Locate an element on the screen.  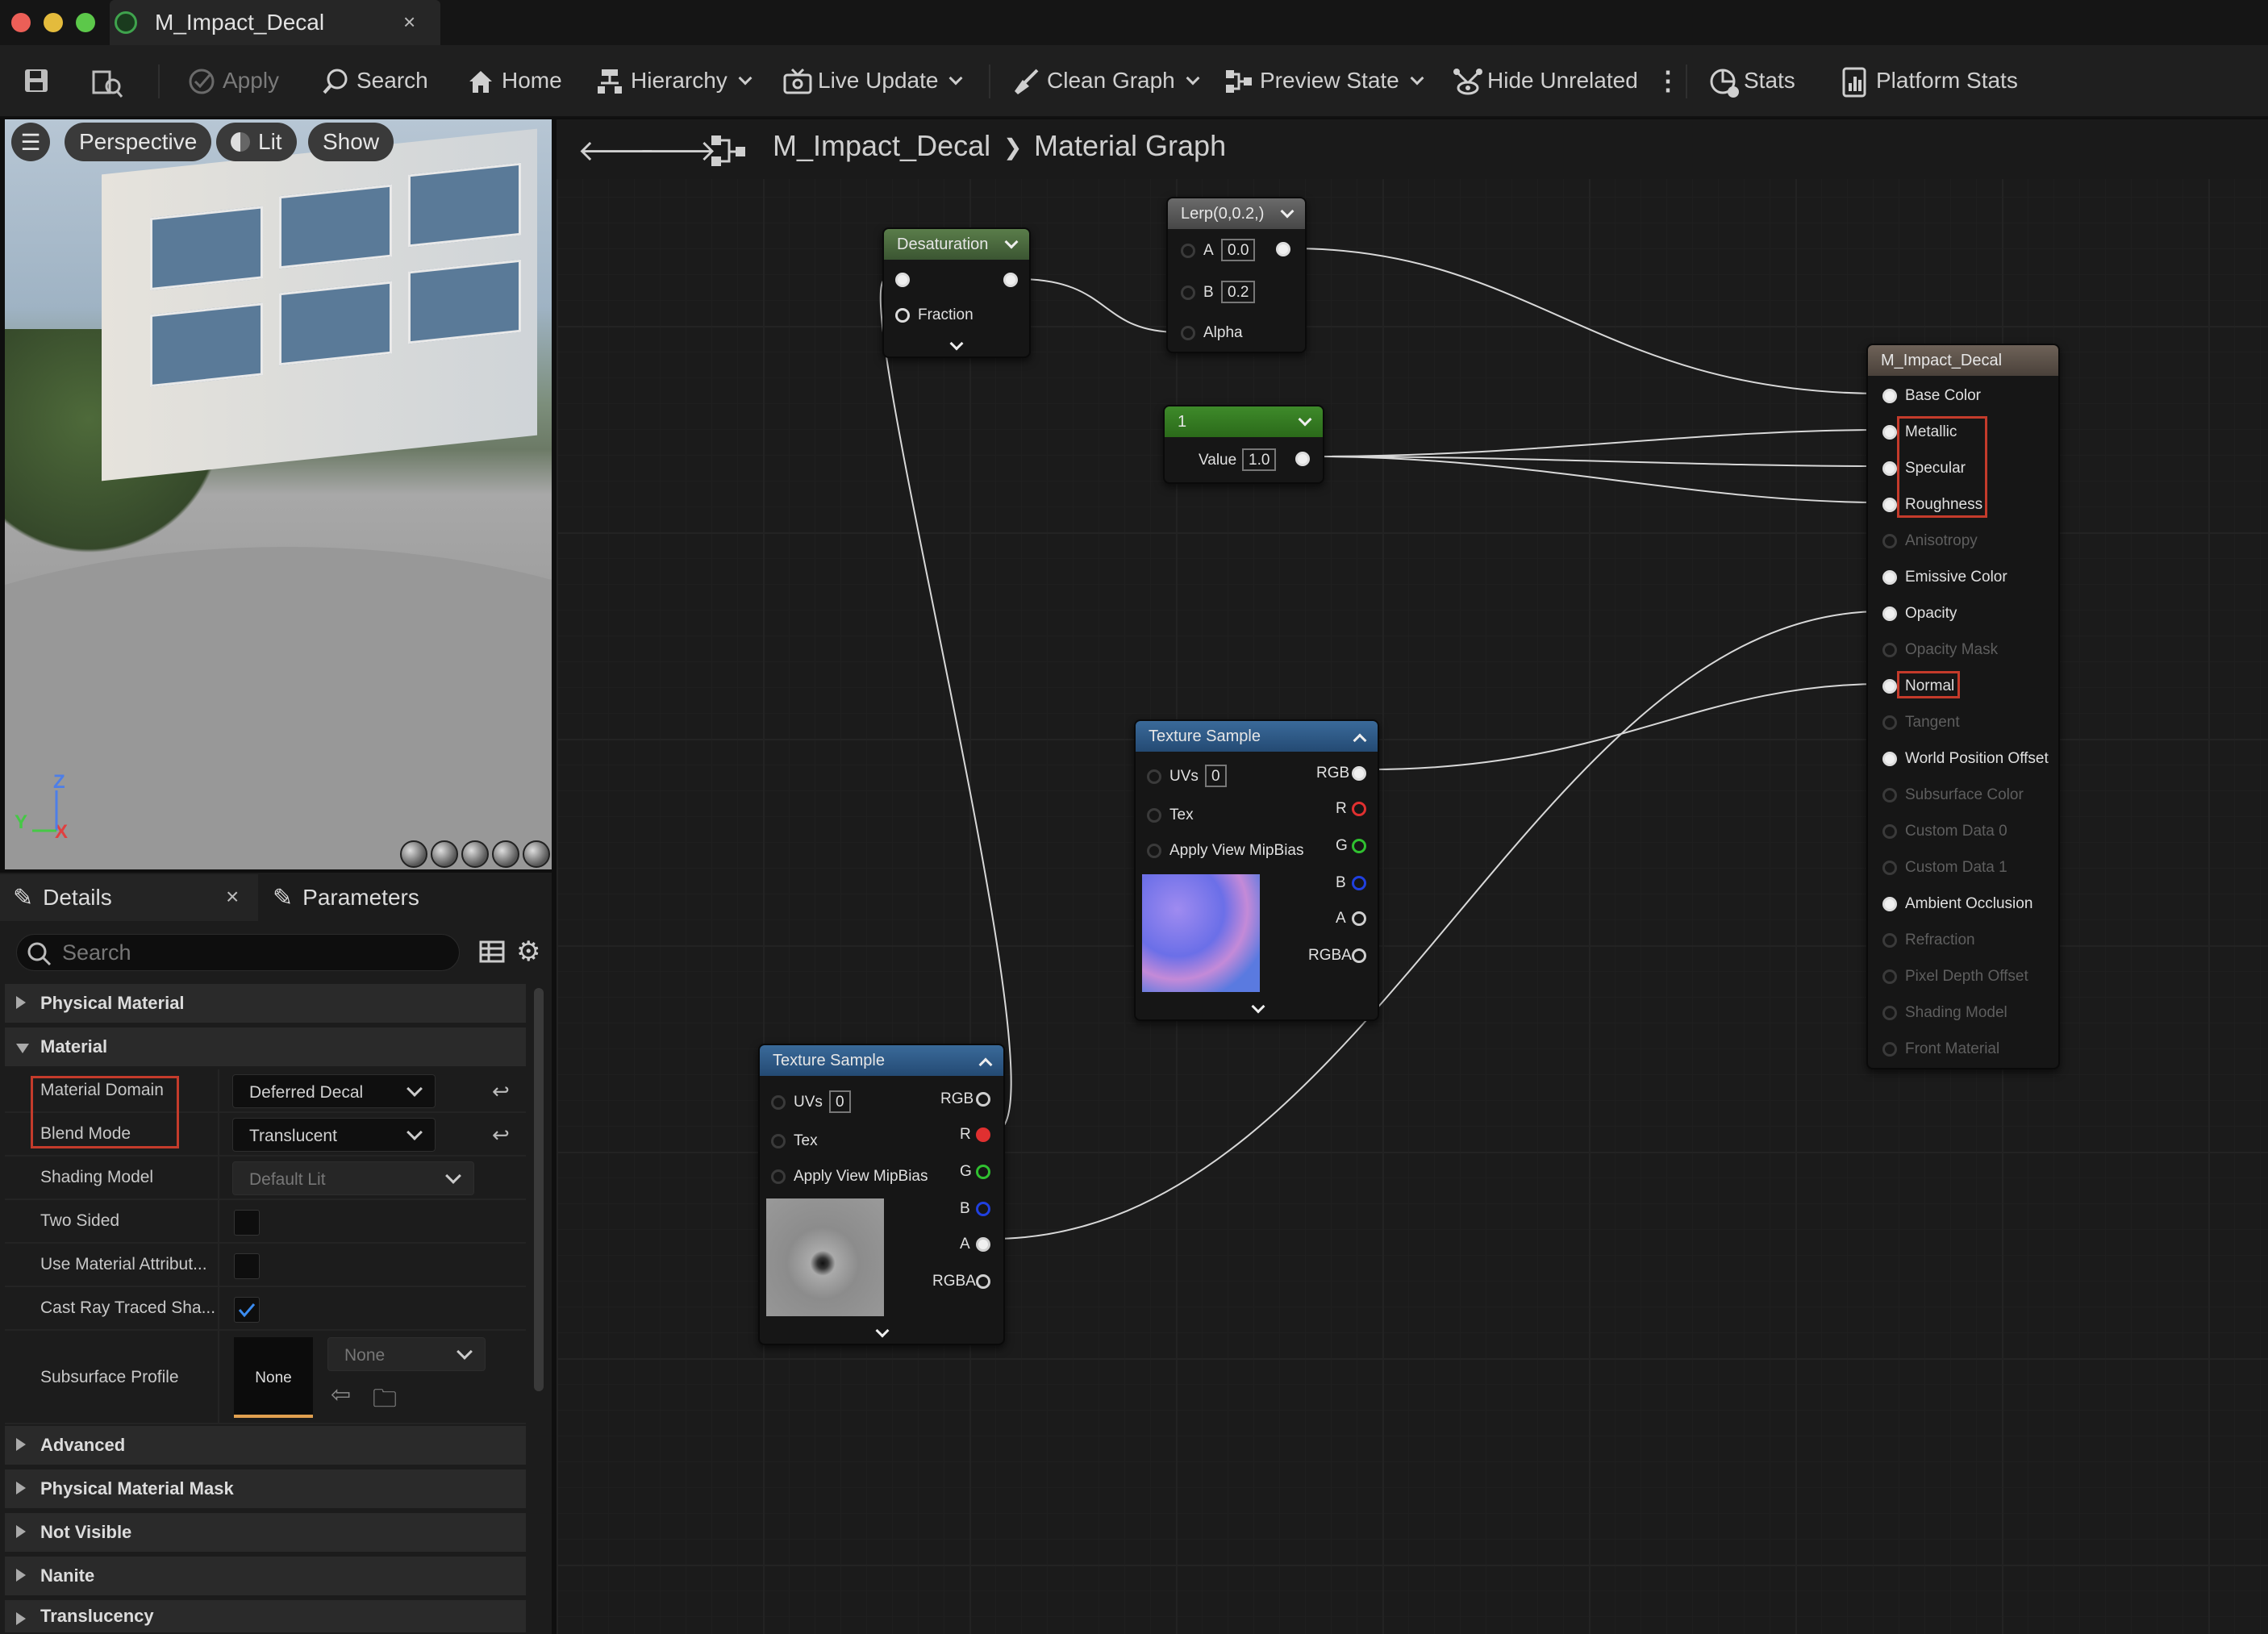
node-title: M_Impact_Decal is located at coordinates (1963, 360).